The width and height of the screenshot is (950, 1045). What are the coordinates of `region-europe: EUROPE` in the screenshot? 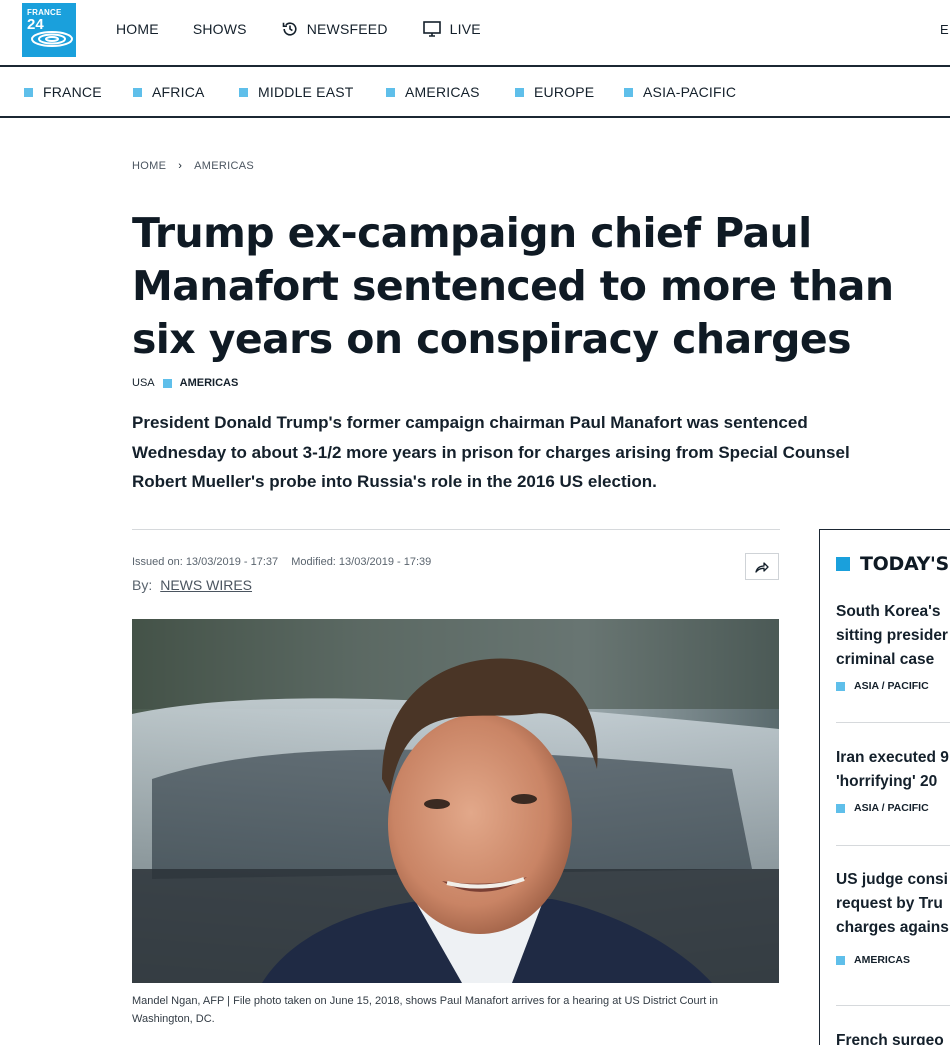 It's located at (569, 92).